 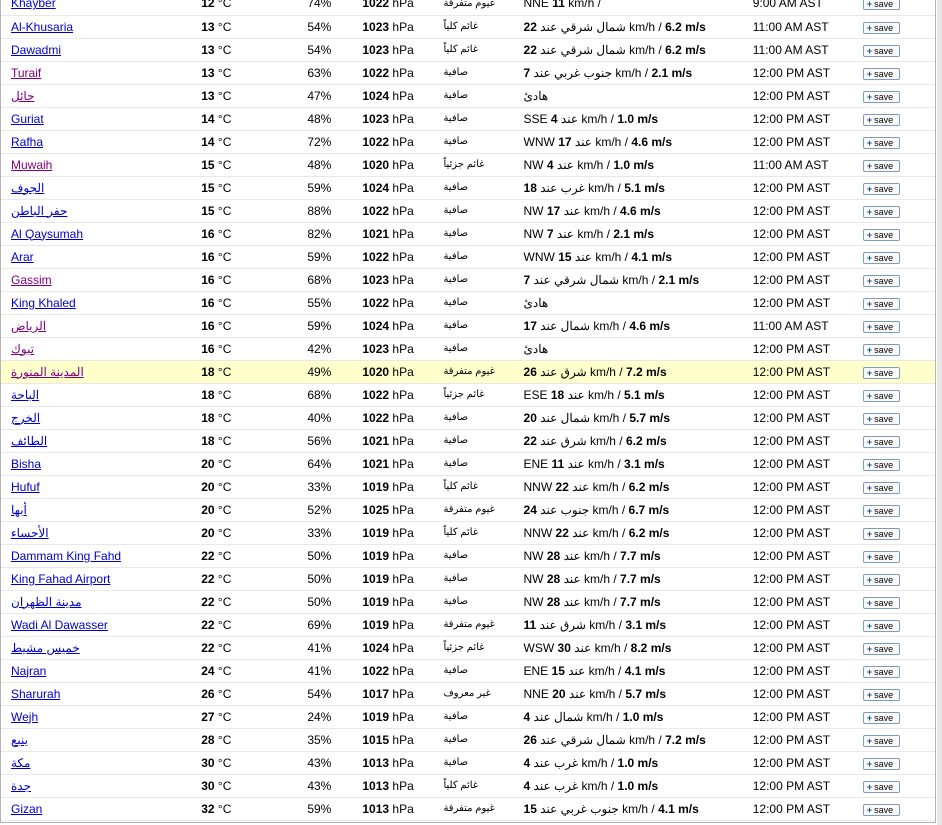 What do you see at coordinates (26, 464) in the screenshot?
I see `city-link: Bisha` at bounding box center [26, 464].